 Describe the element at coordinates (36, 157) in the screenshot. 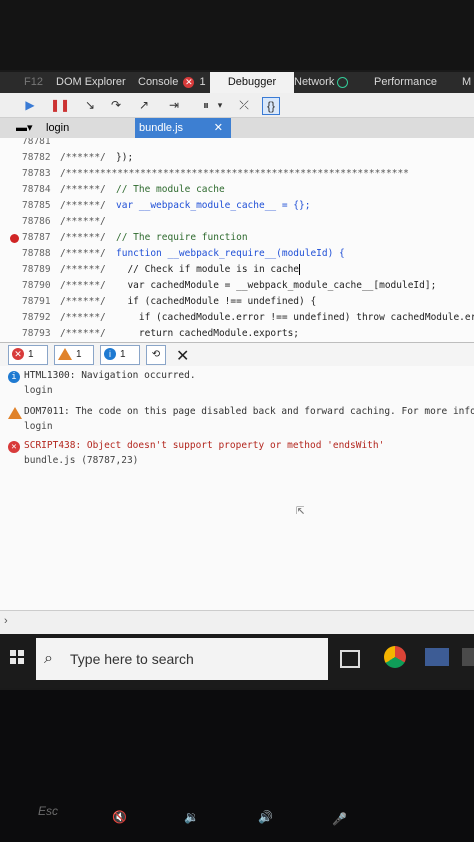

I see `line-number: 78782` at that location.